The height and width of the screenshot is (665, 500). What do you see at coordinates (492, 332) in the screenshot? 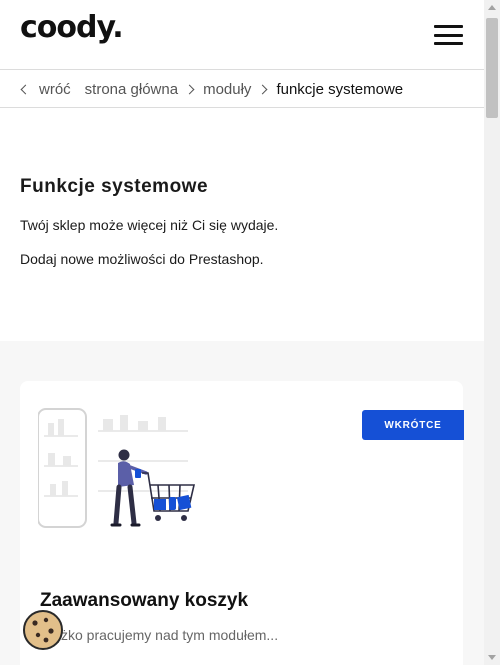
I see `scrollbar` at bounding box center [492, 332].